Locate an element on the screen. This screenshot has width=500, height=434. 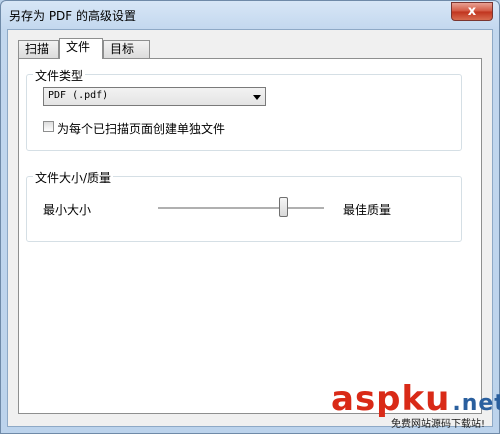
slider-max-label: 最佳质量 is located at coordinates (367, 210).